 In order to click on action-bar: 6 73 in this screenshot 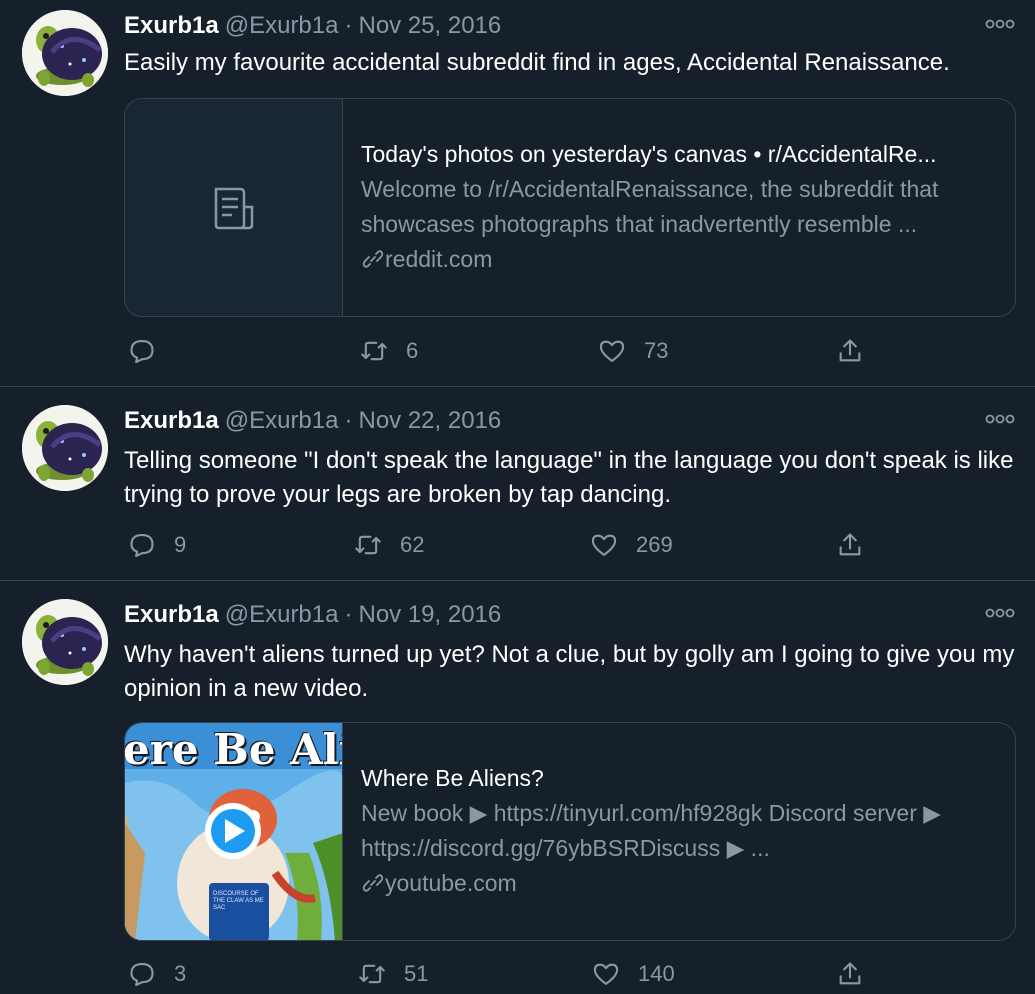, I will do `click(524, 351)`.